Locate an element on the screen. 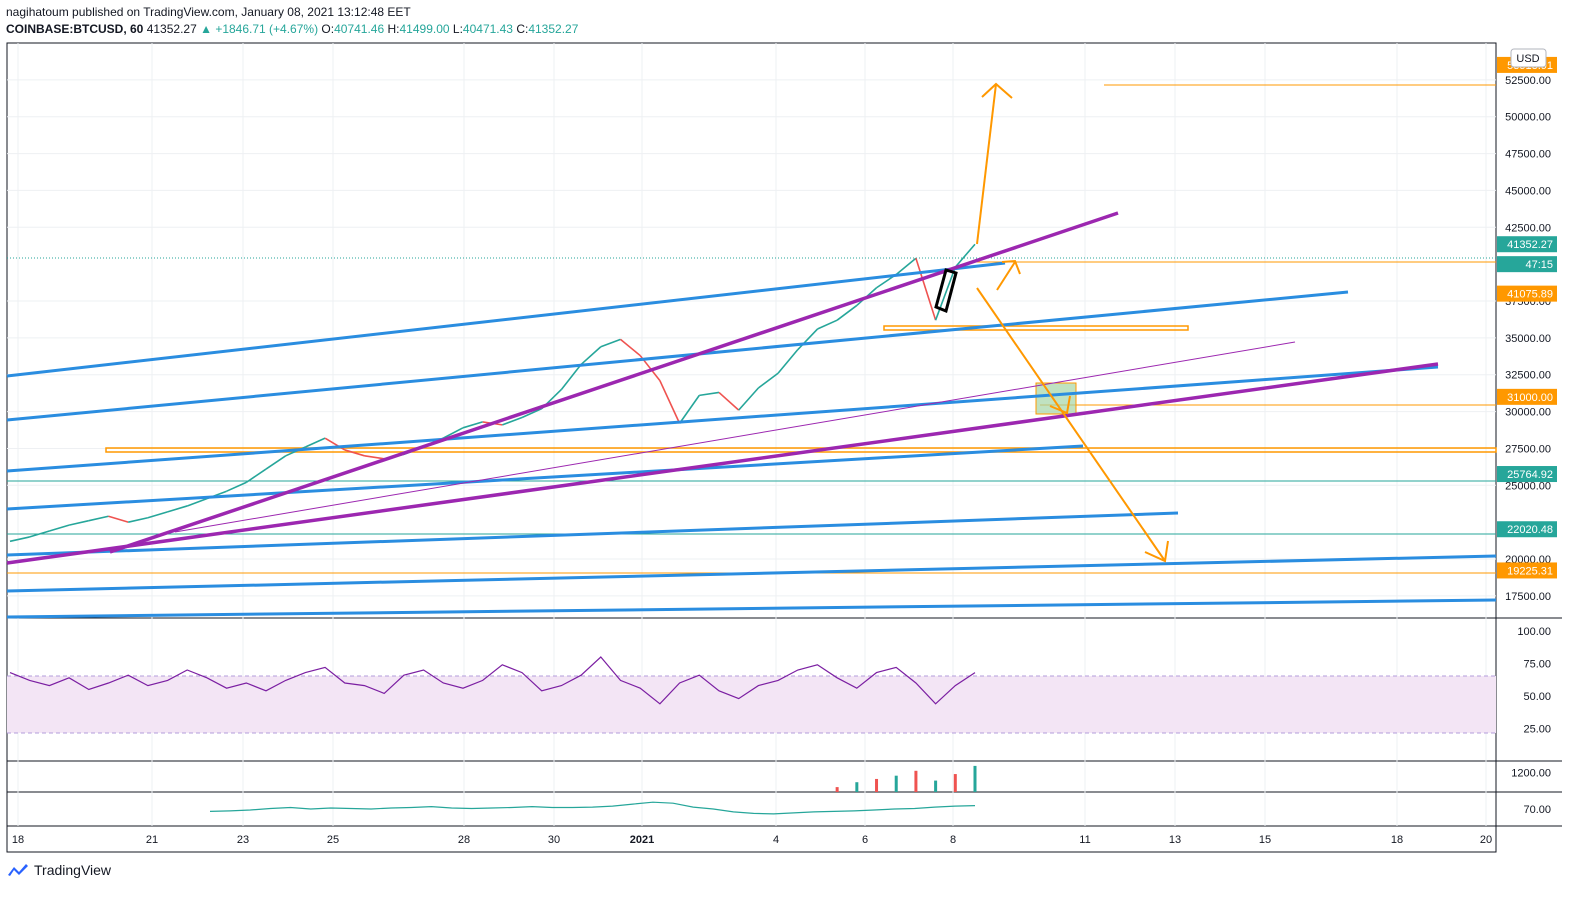 The width and height of the screenshot is (1587, 900). price-tick-label: 27500.00 is located at coordinates (1528, 449).